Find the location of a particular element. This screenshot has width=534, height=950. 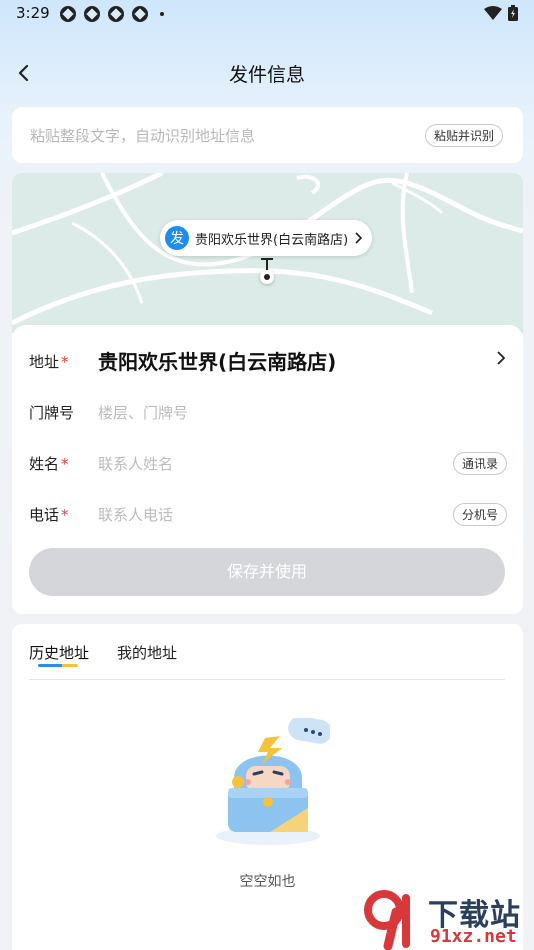

sender-badge-icon: 发 is located at coordinates (177, 238).